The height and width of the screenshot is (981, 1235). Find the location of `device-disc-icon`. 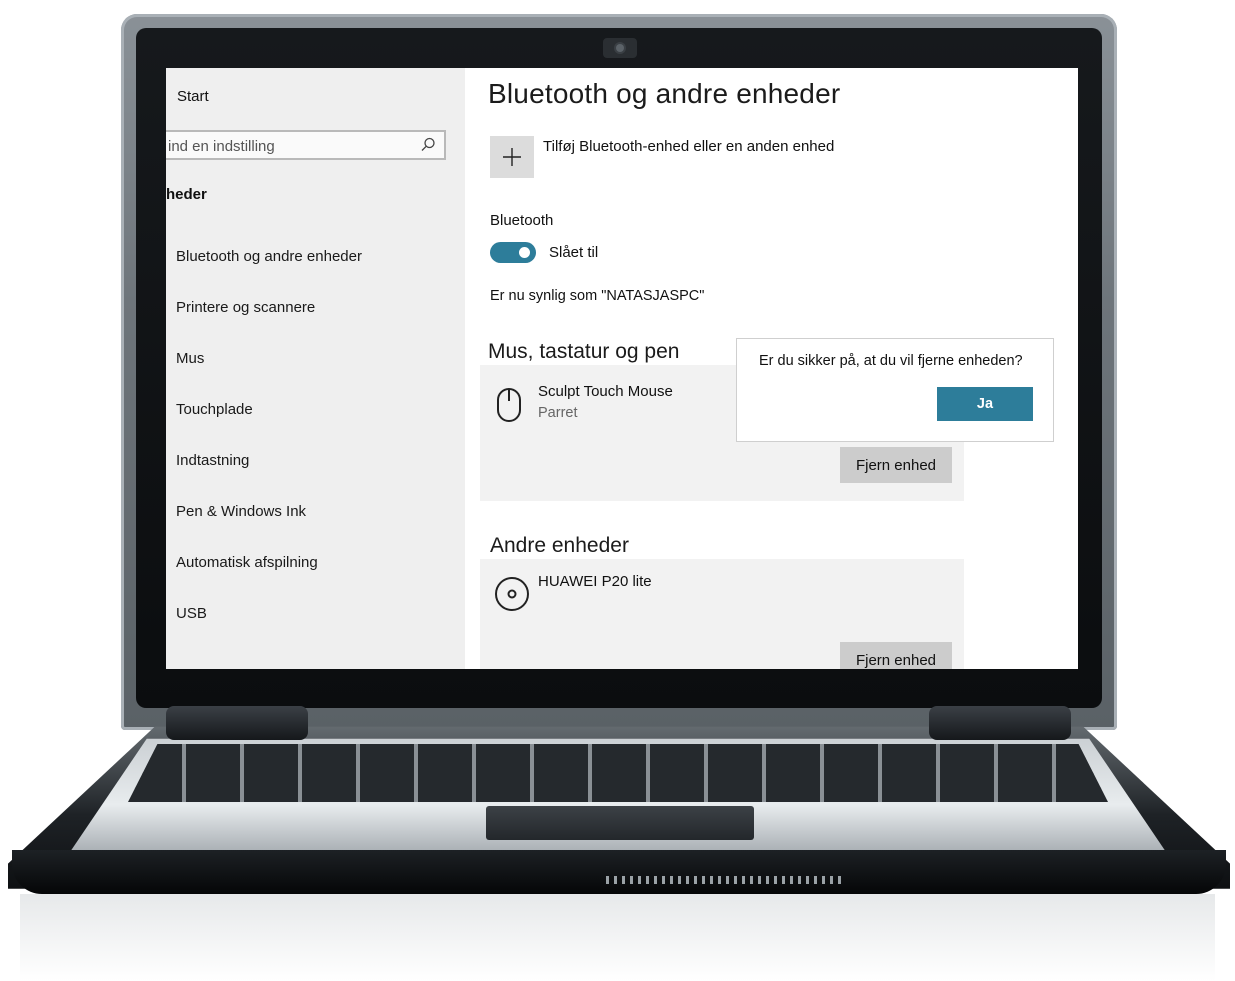

device-disc-icon is located at coordinates (512, 594).